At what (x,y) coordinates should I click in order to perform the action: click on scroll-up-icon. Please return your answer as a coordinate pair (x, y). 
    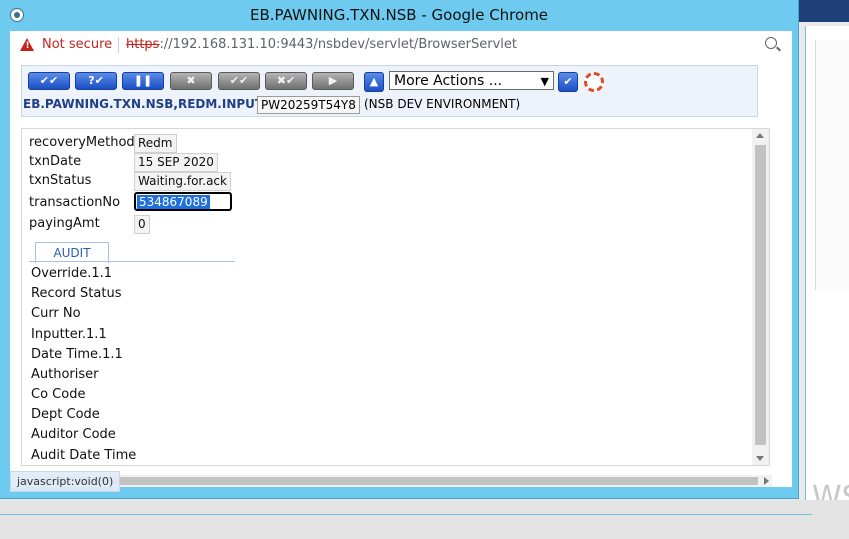
    Looking at the image, I should click on (760, 135).